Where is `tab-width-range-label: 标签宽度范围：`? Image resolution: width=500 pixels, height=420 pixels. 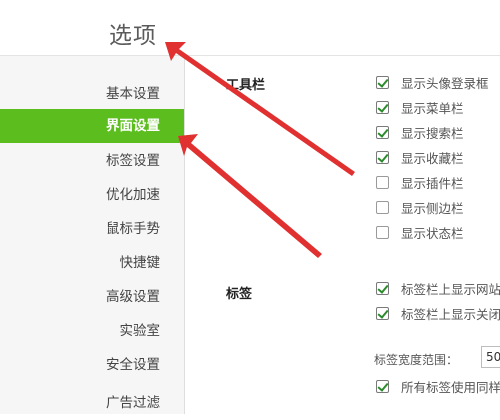 tab-width-range-label: 标签宽度范围： is located at coordinates (416, 360).